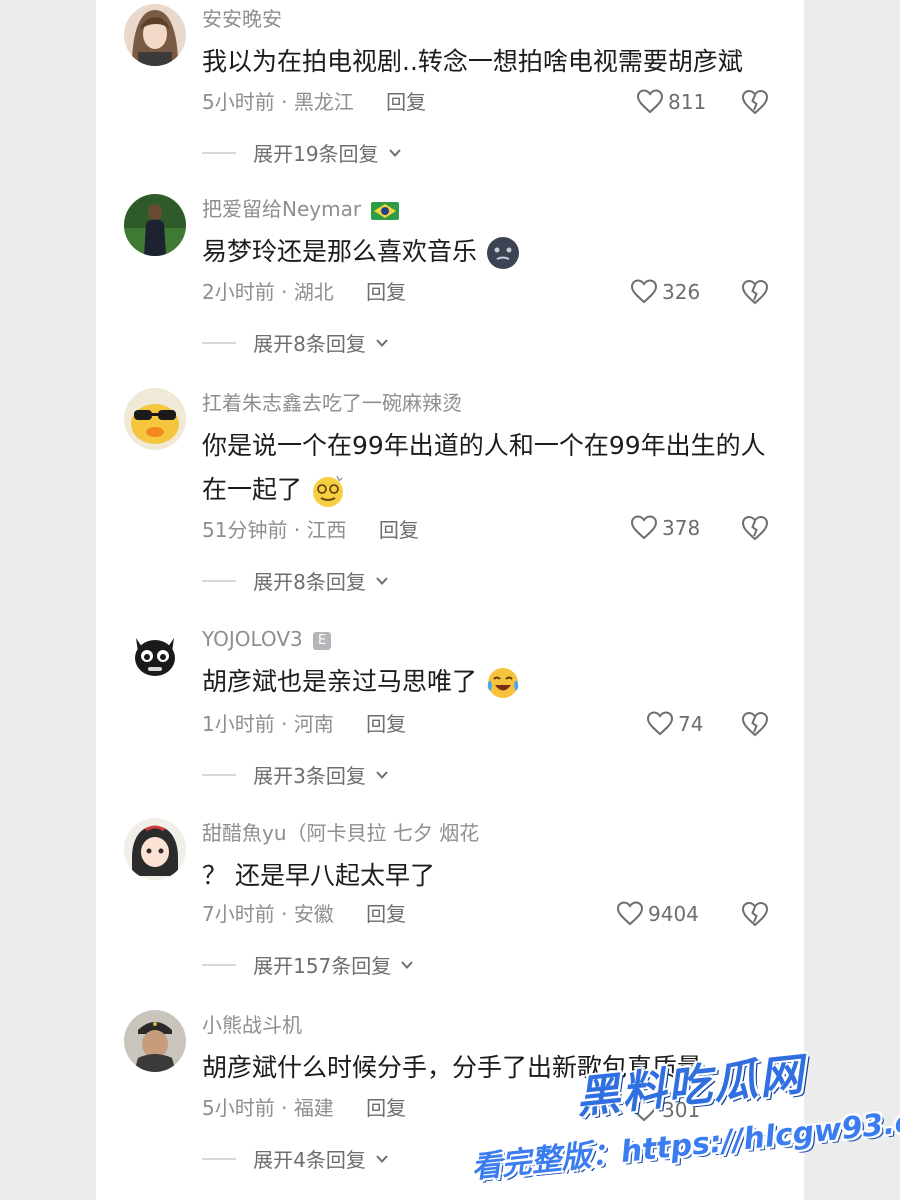 This screenshot has height=1200, width=900. Describe the element at coordinates (452, 1067) in the screenshot. I see `comment-body: 胡彦斌什么时候分手，分手了出新歌包真质量` at that location.